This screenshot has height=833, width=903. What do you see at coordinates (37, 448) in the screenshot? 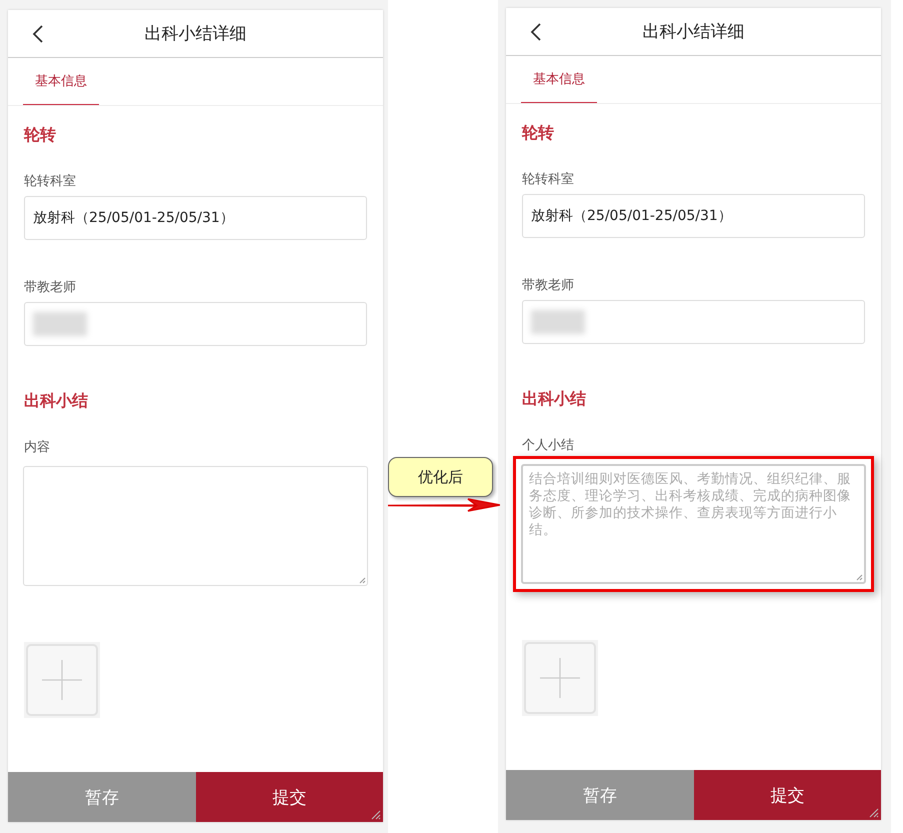
I see `field-label: 内容` at bounding box center [37, 448].